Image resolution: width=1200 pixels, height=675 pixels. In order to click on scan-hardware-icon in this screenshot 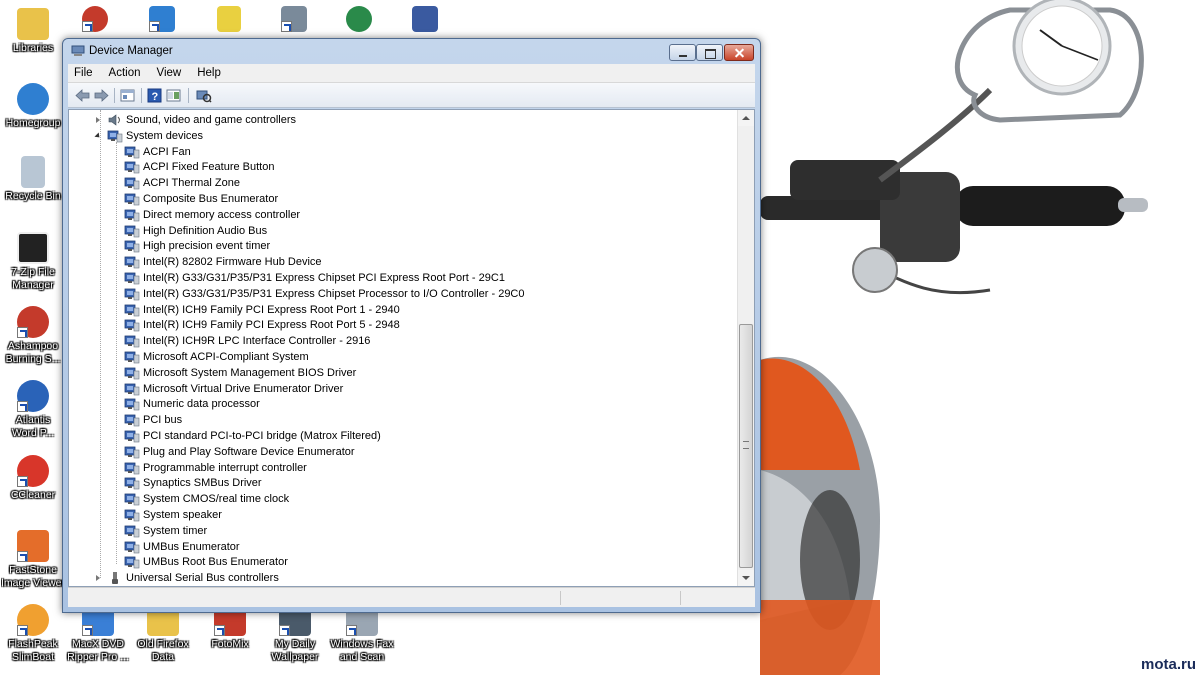, I will do `click(203, 95)`.